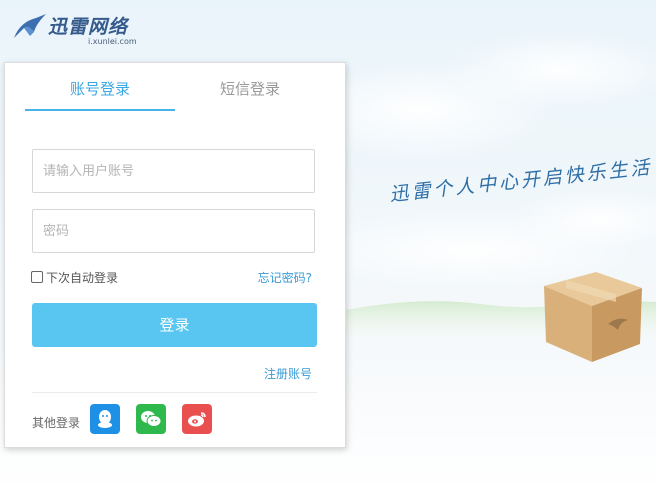  I want to click on username-input, so click(173, 171).